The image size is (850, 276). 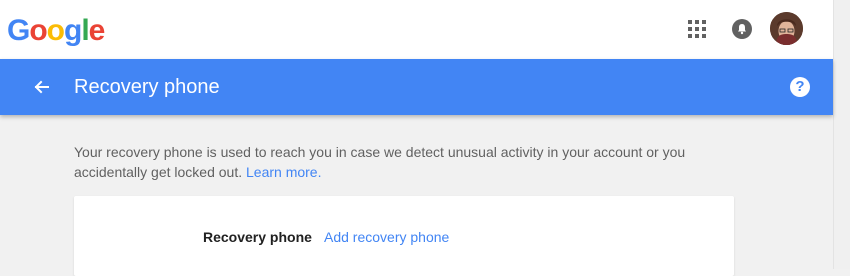 What do you see at coordinates (800, 87) in the screenshot?
I see `help-icon: ?` at bounding box center [800, 87].